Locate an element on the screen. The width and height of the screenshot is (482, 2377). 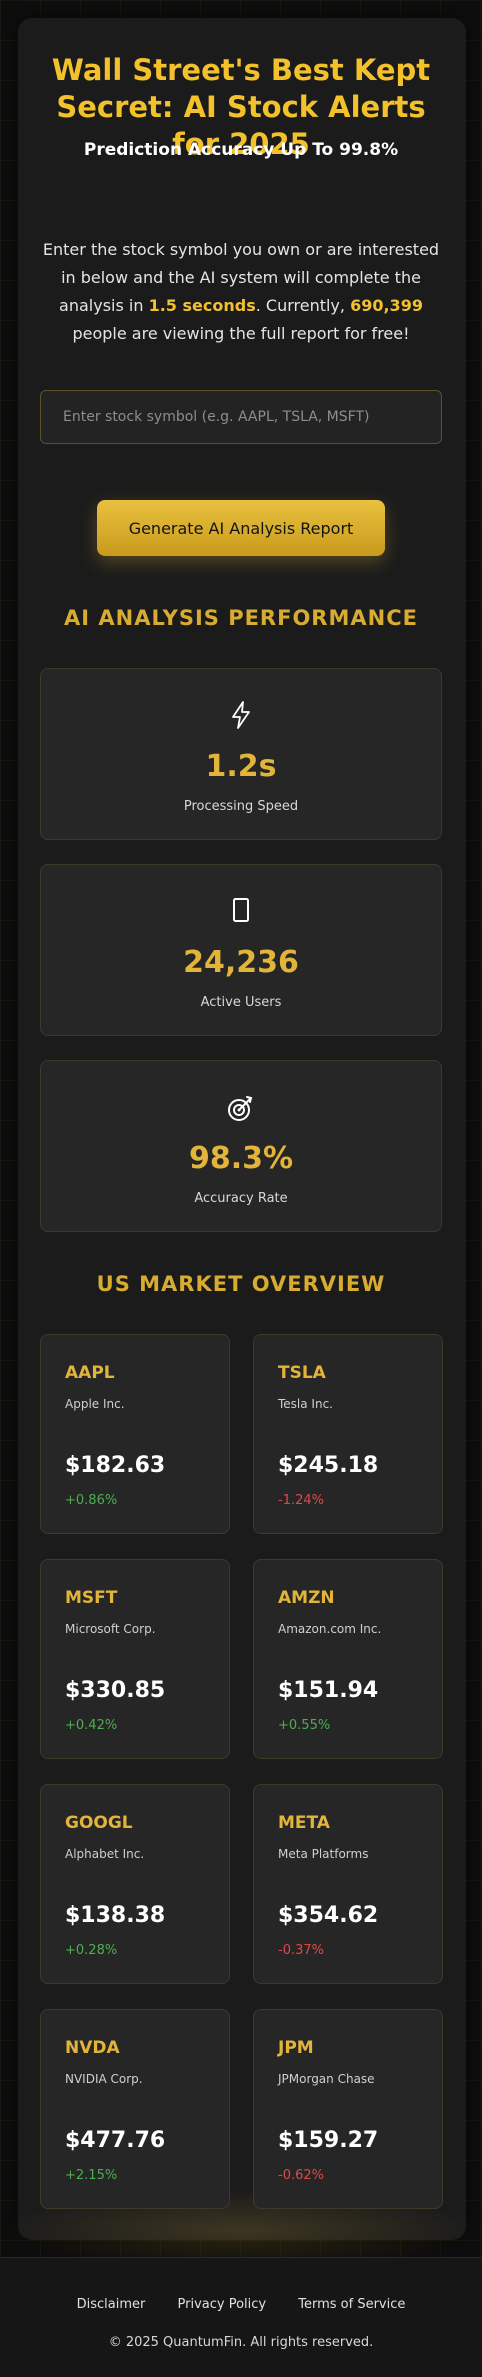
stock-change: +0.55% is located at coordinates (304, 1725).